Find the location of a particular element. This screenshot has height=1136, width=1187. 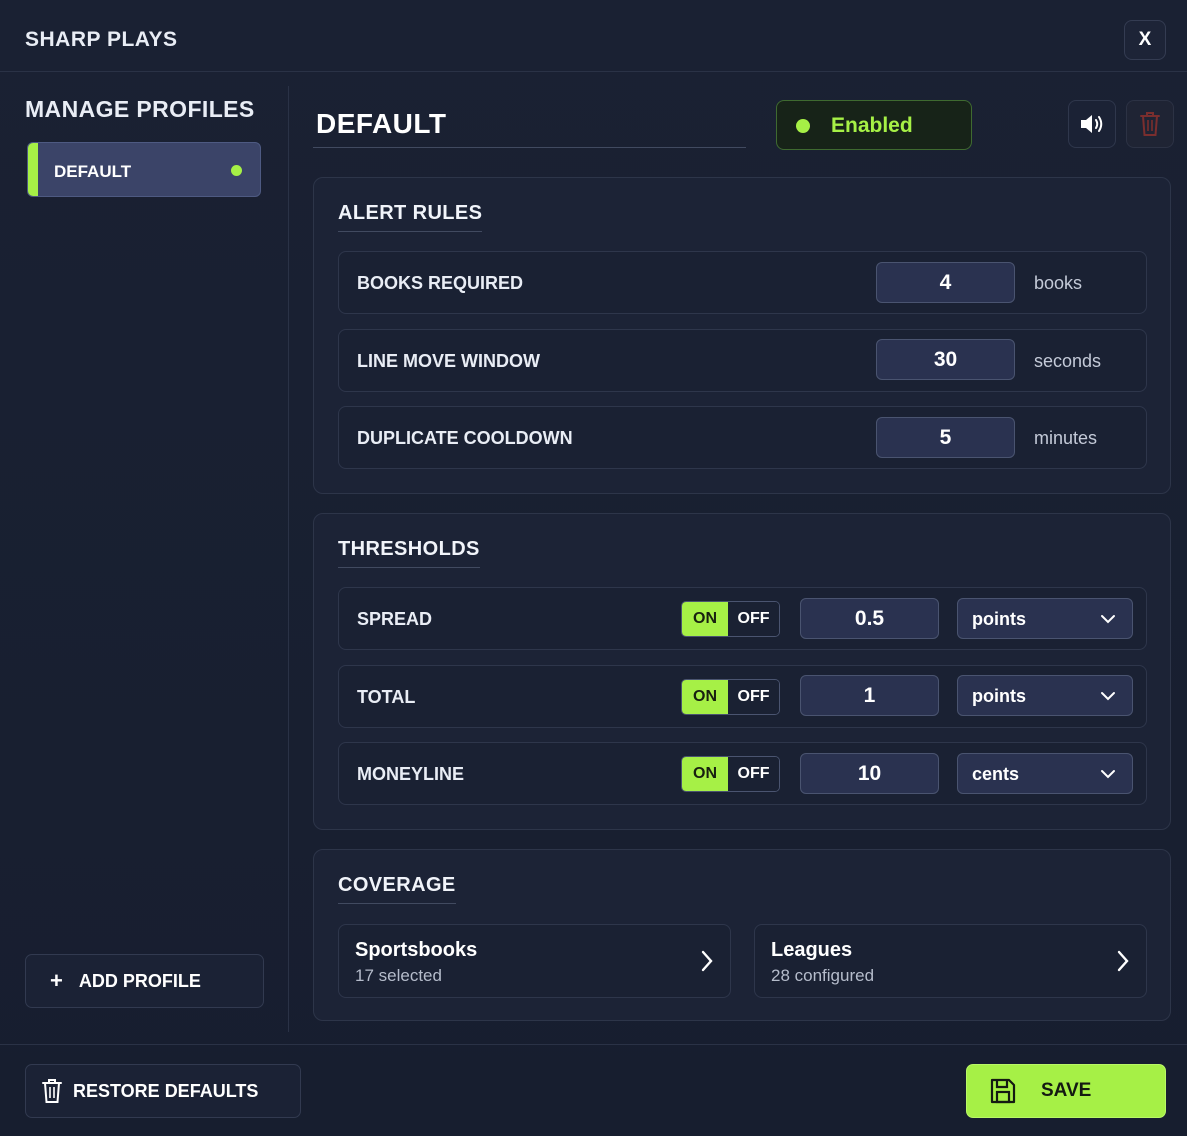

restore-defaults-button: RESTORE DEFAULTS is located at coordinates (163, 1091).